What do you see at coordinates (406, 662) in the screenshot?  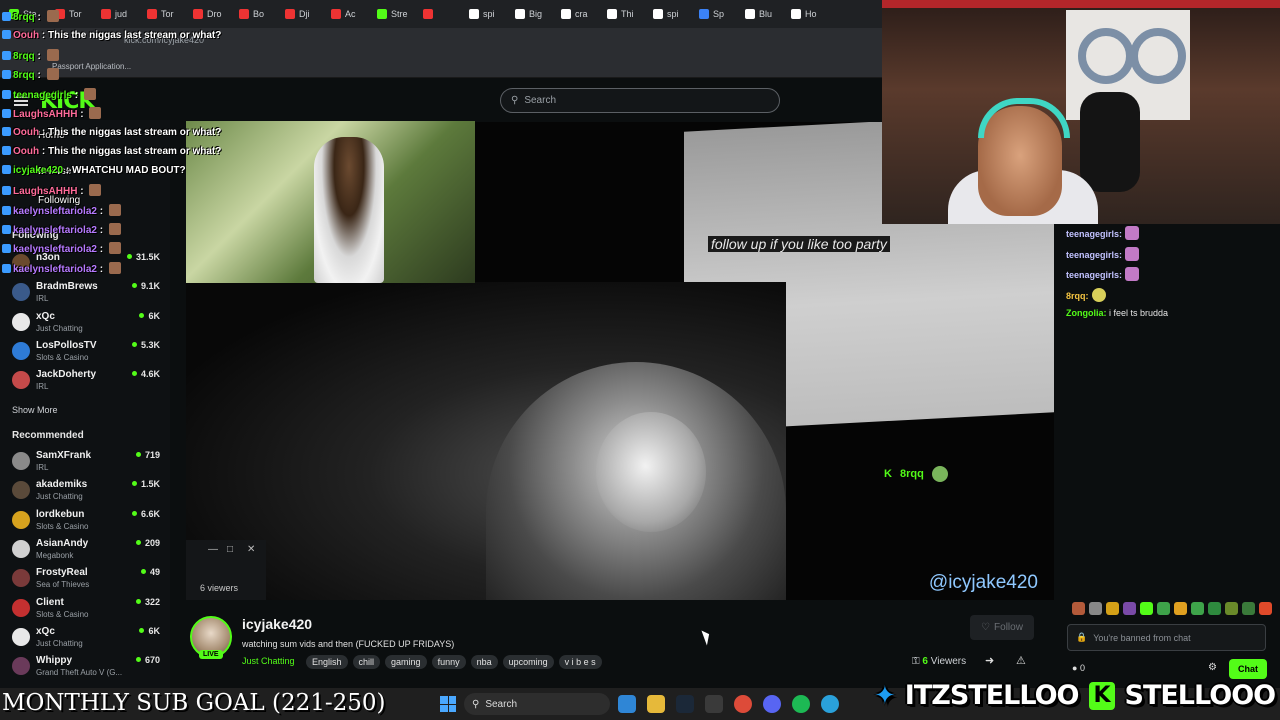 I see `stream-tag: gaming` at bounding box center [406, 662].